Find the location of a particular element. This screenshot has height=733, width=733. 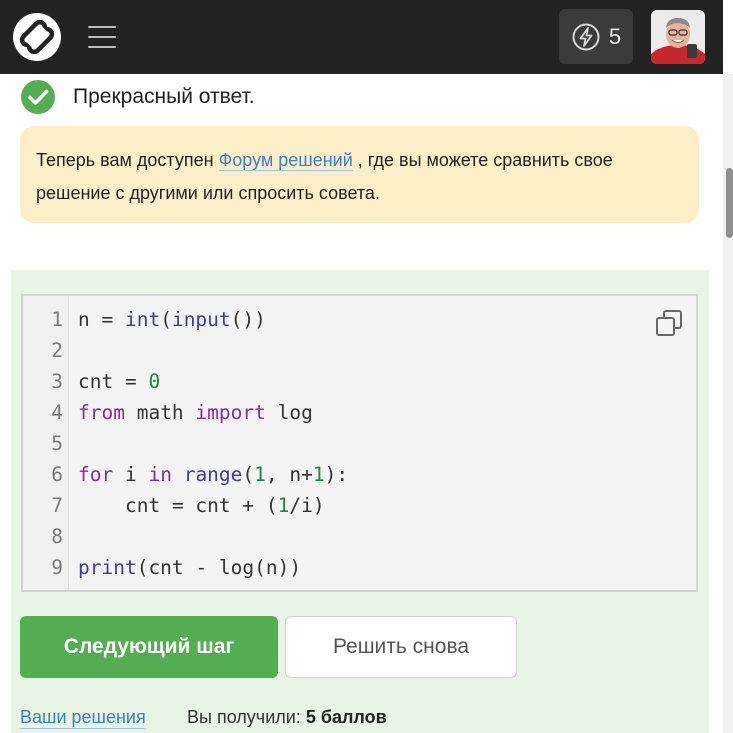

notice-text-before: Теперь вам доступен is located at coordinates (127, 160).